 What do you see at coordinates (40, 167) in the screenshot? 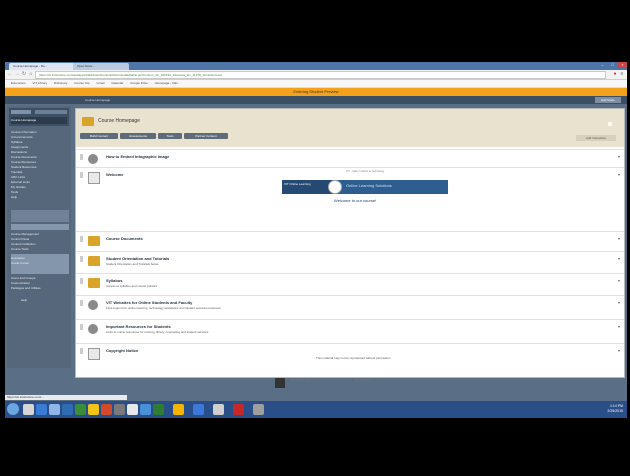
I see `course-menu-item: Student Resources` at bounding box center [40, 167].